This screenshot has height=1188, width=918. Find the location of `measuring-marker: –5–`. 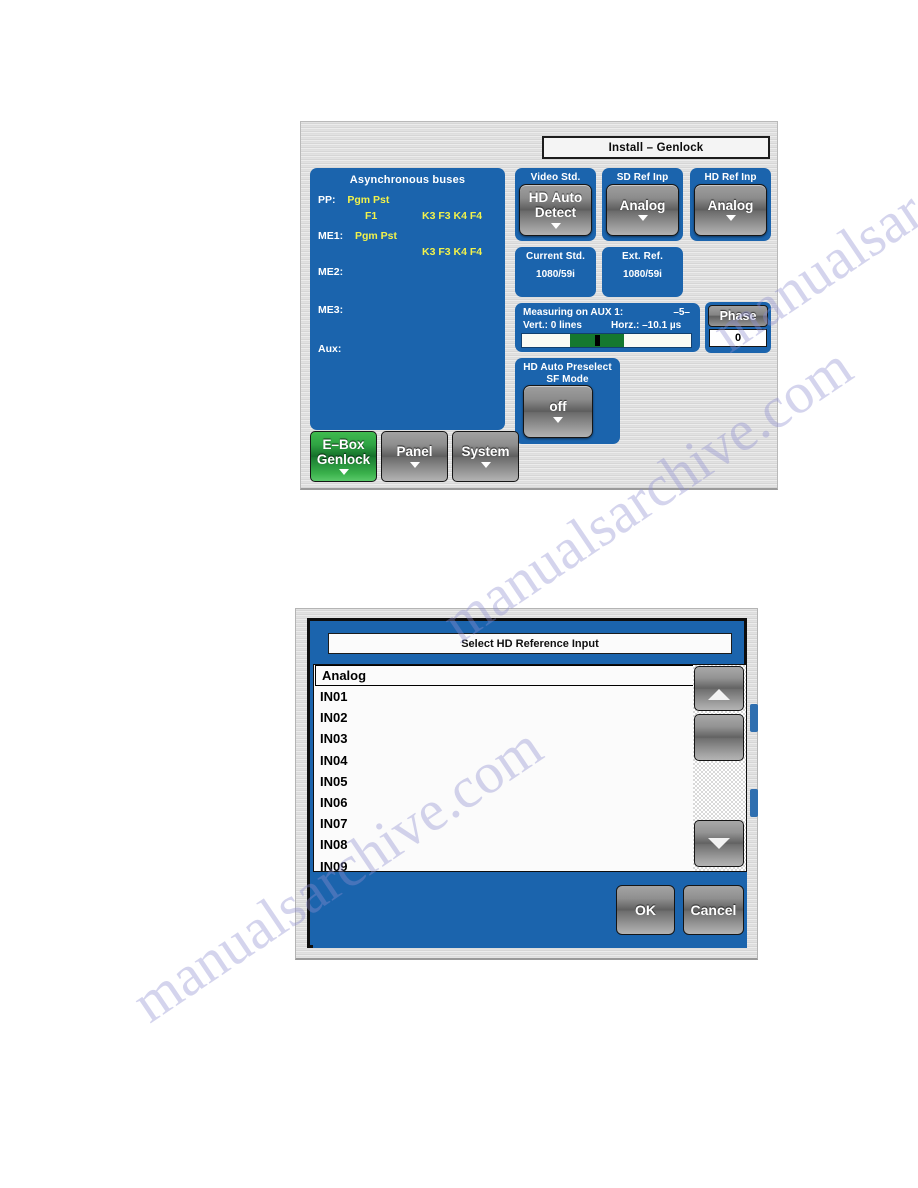

measuring-marker: –5– is located at coordinates (681, 312).